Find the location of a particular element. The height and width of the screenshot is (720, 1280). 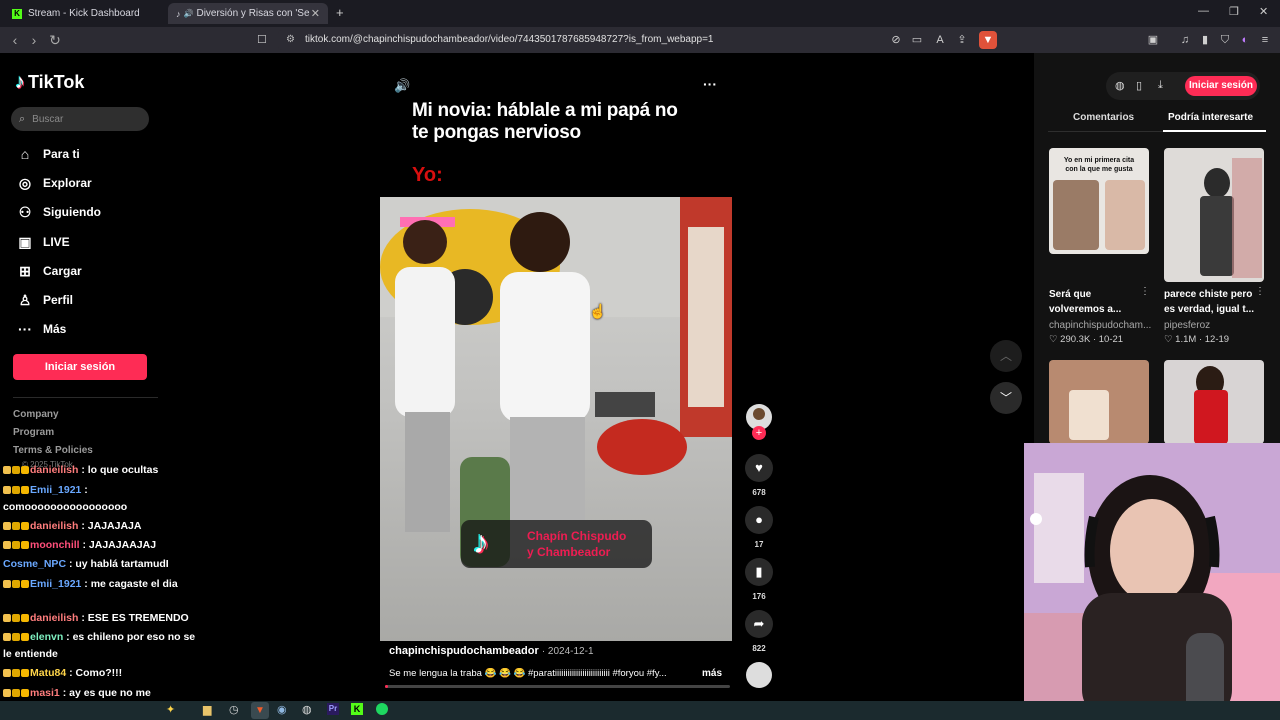

menu-icon: ≡ is located at coordinates (1265, 40).